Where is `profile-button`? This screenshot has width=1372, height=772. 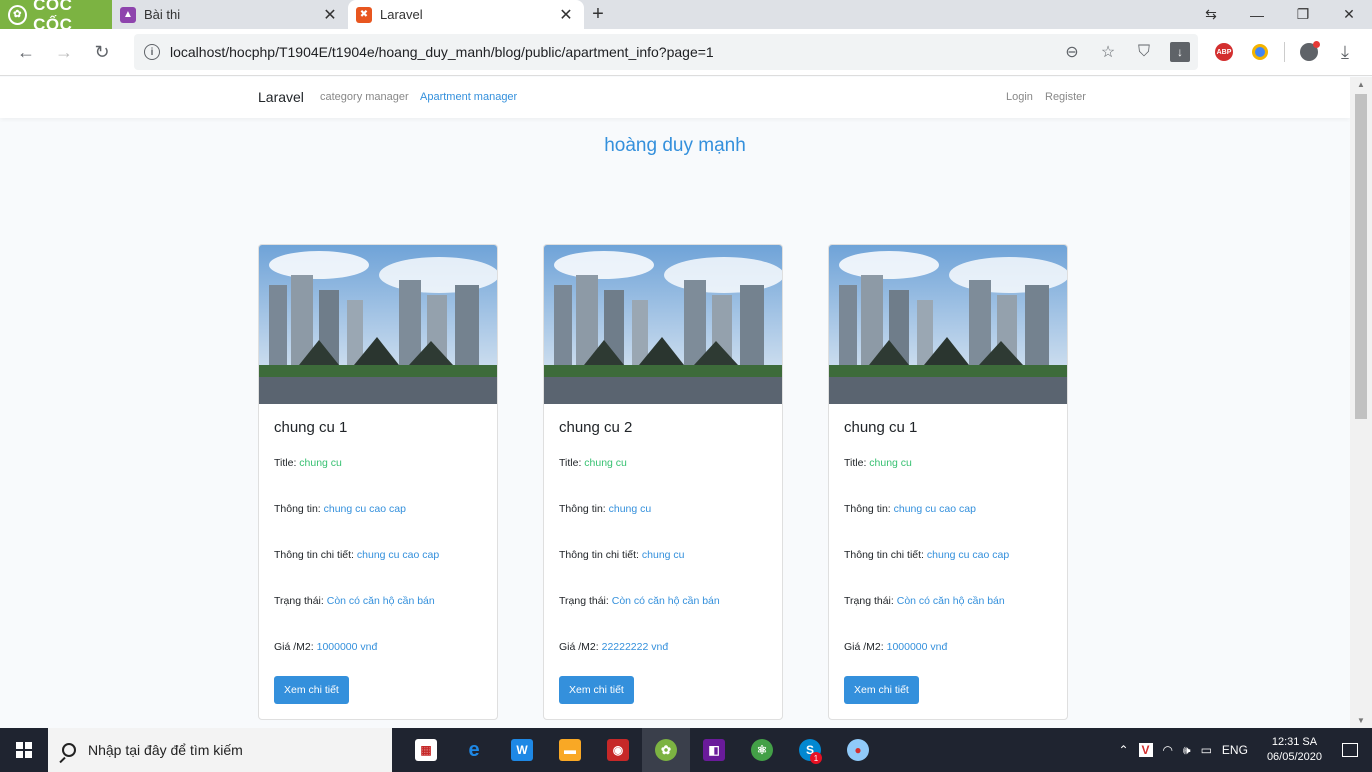
profile-button is located at coordinates (1309, 51).